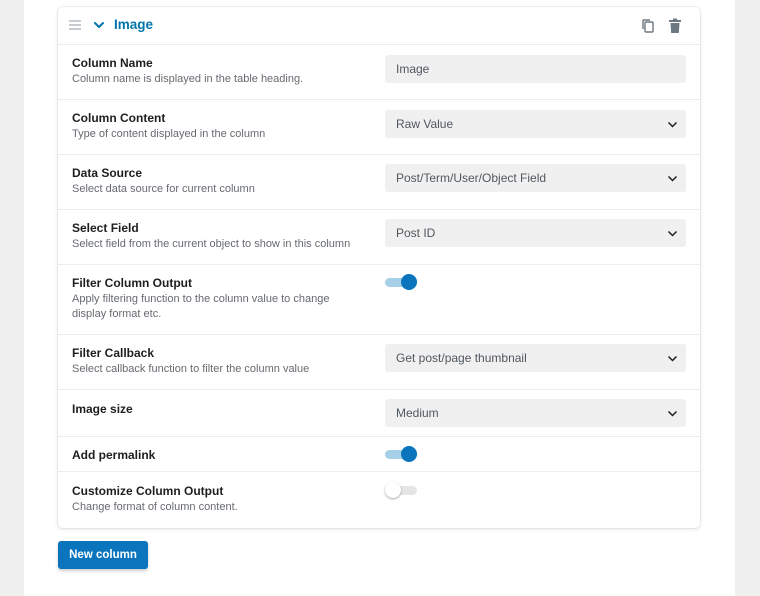 The width and height of the screenshot is (760, 596). What do you see at coordinates (535, 413) in the screenshot?
I see `image-size-select: Medium` at bounding box center [535, 413].